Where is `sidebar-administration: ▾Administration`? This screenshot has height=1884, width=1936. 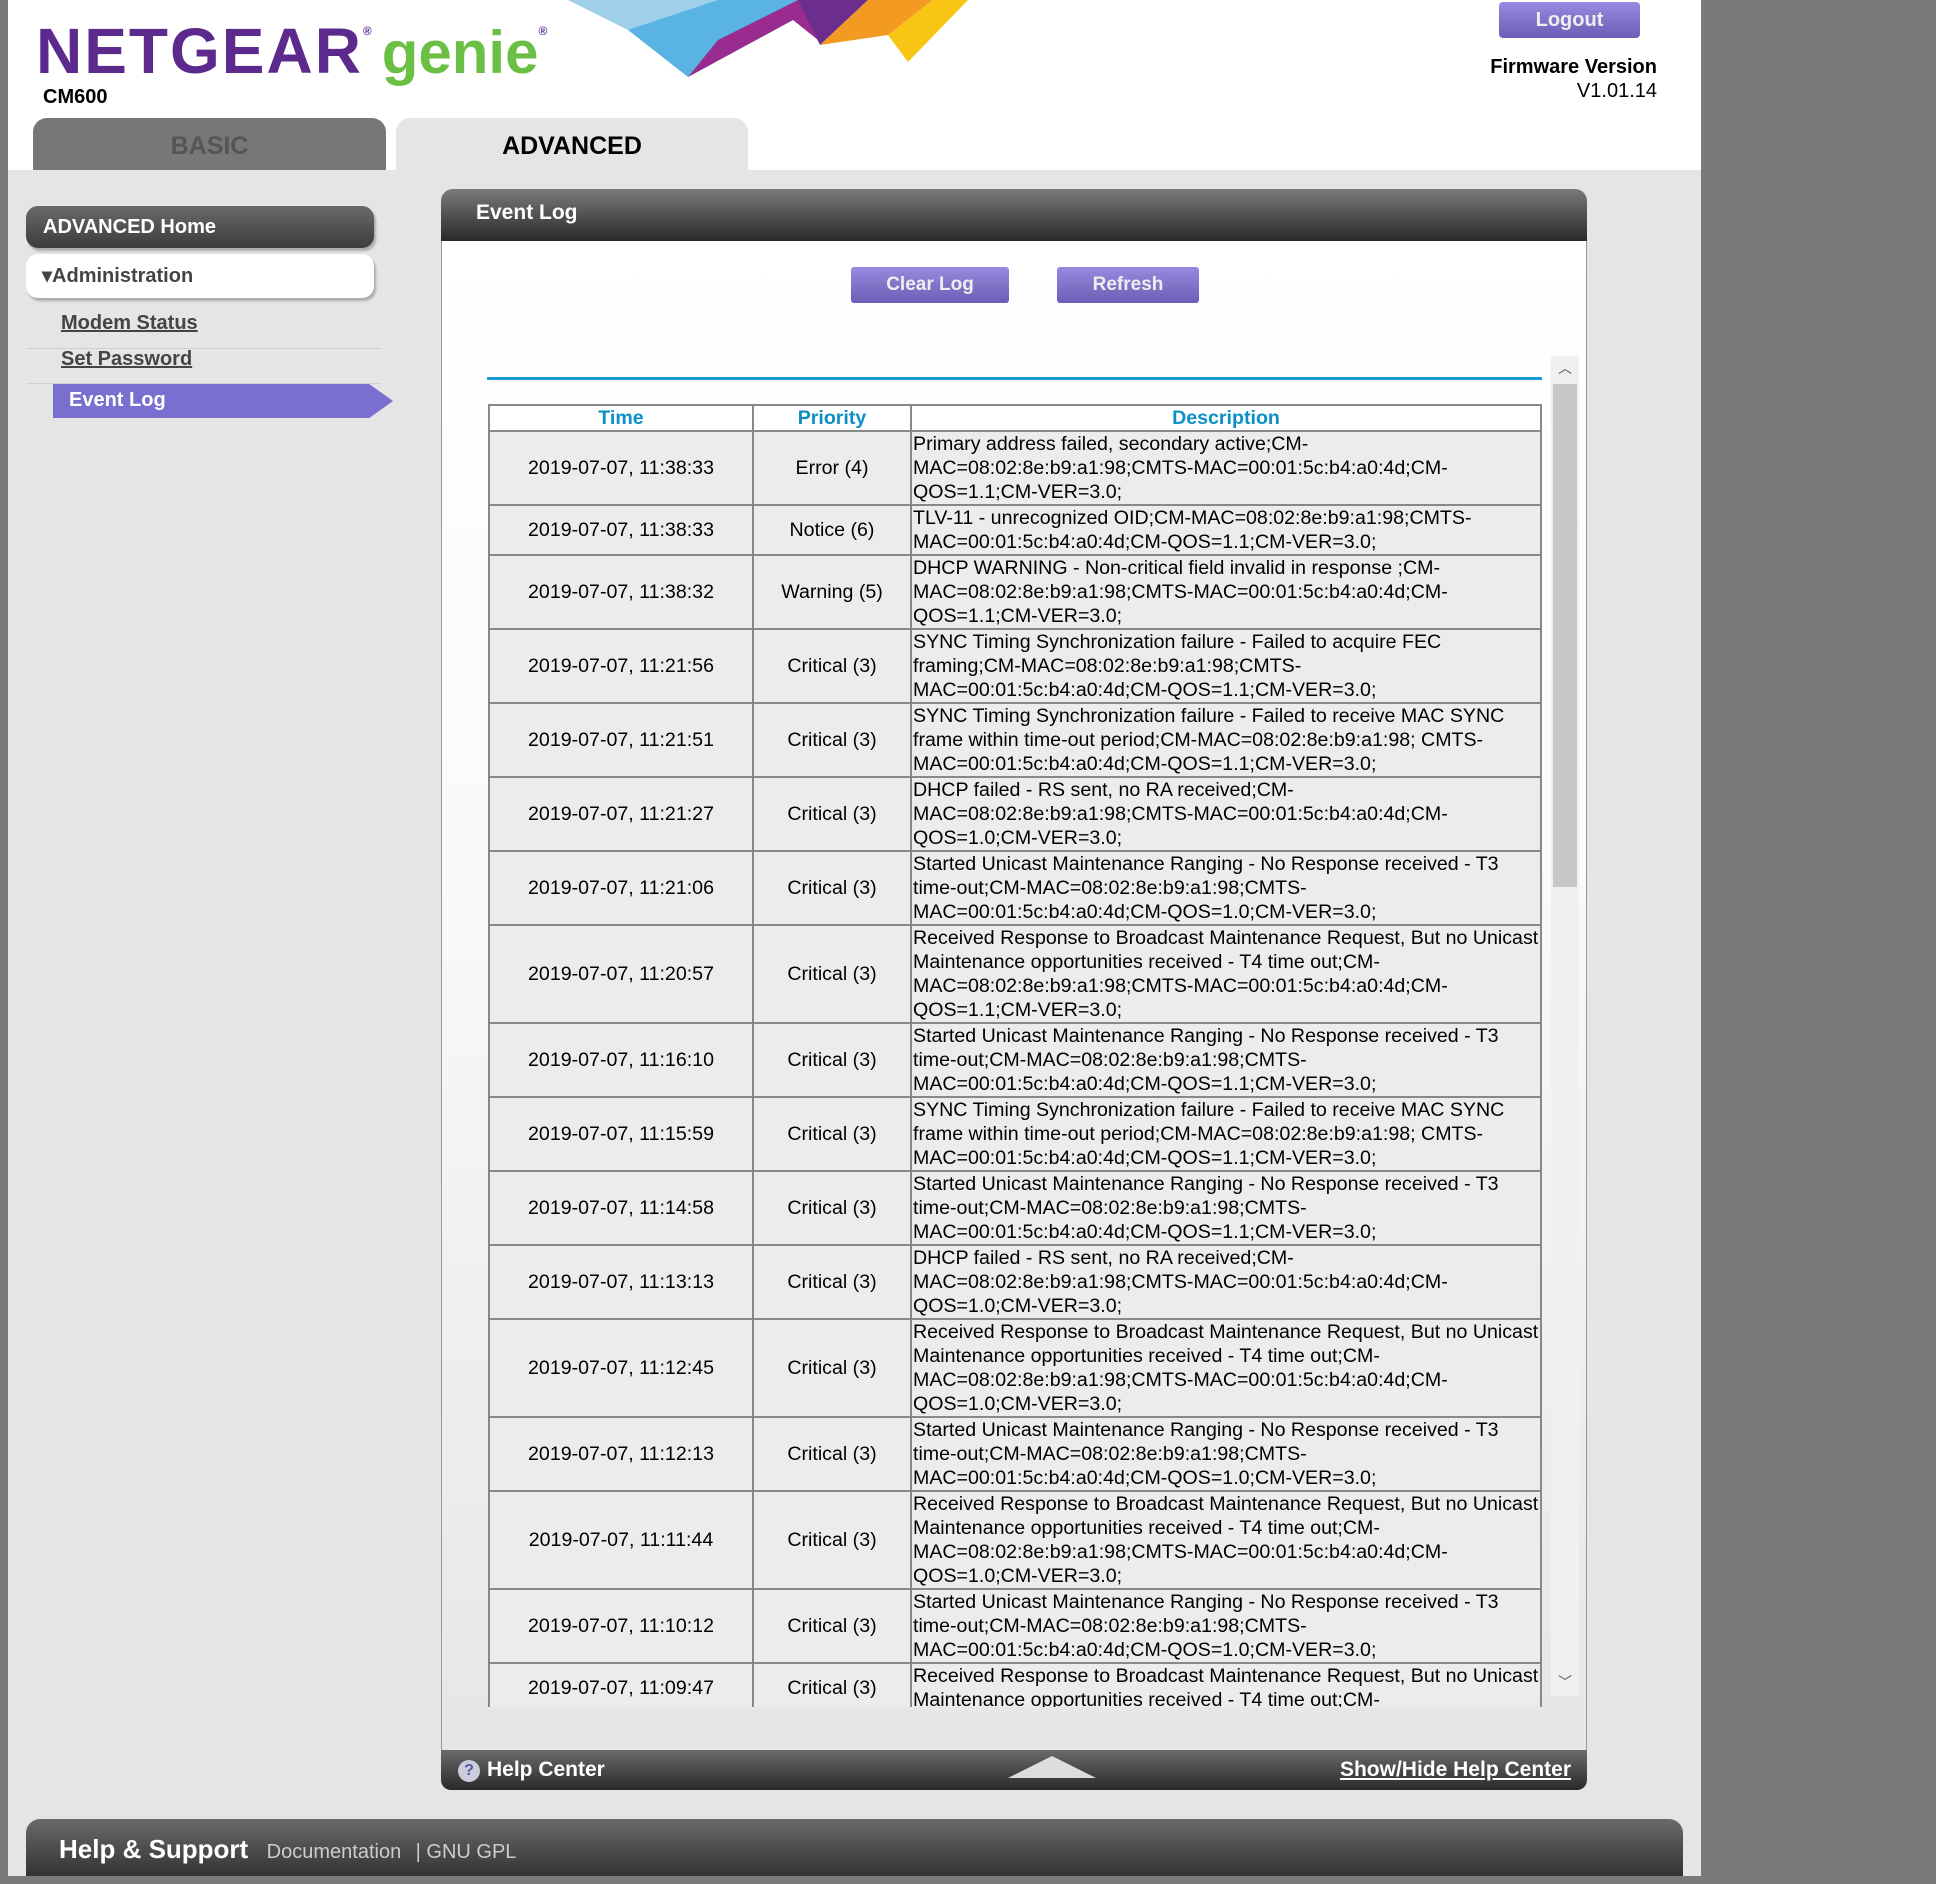 sidebar-administration: ▾Administration is located at coordinates (200, 276).